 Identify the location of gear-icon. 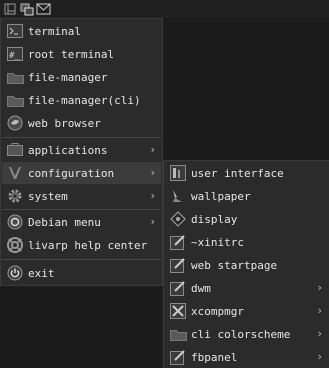
(15, 196).